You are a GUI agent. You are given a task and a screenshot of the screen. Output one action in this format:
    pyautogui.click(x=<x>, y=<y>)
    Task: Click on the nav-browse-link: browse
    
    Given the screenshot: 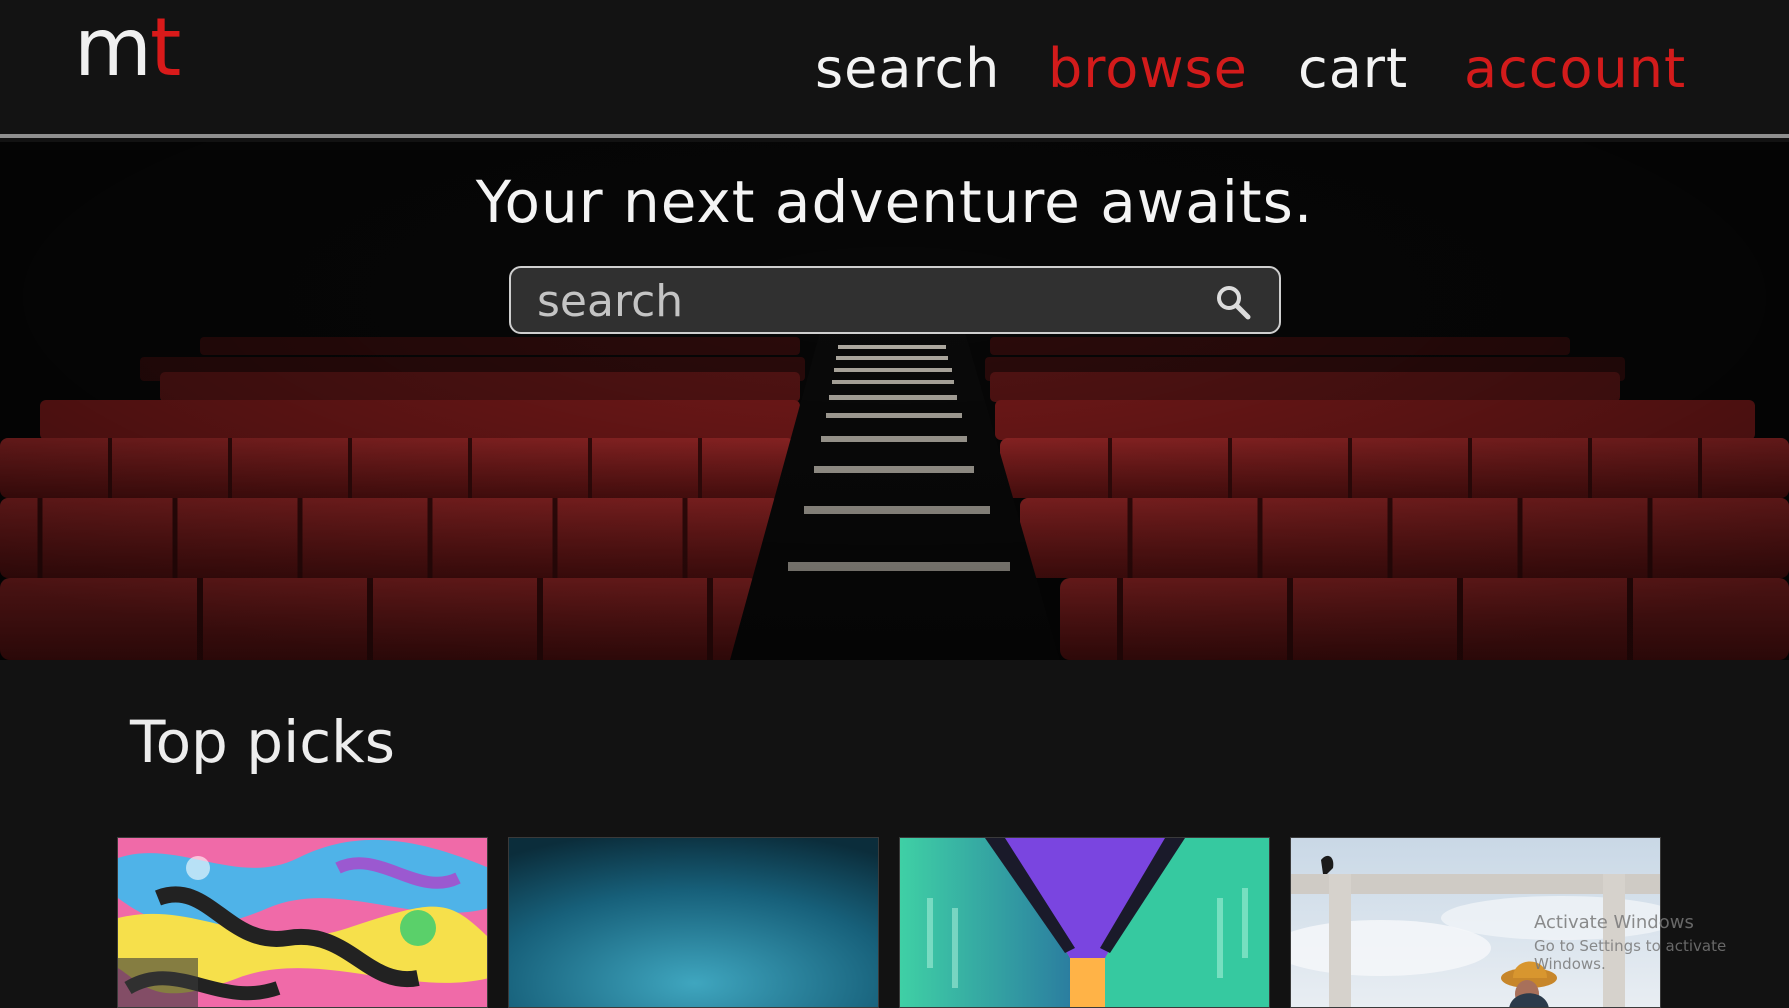 What is the action you would take?
    pyautogui.click(x=1148, y=69)
    